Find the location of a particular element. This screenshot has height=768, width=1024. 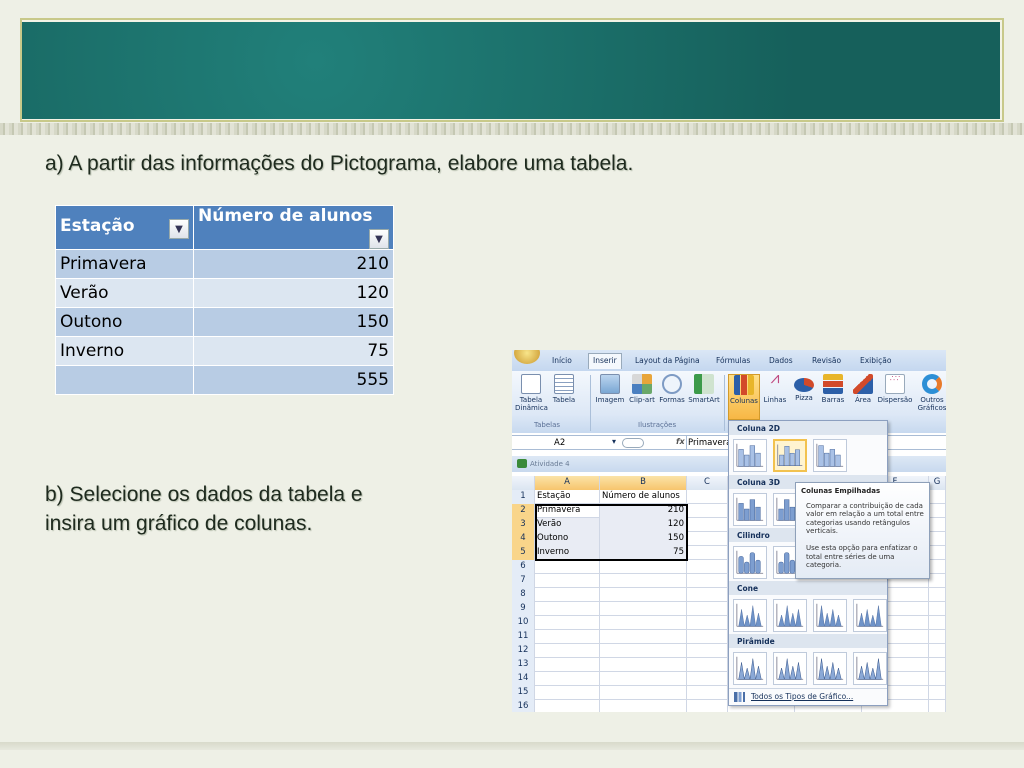

row-header: 12 is located at coordinates (523, 651).